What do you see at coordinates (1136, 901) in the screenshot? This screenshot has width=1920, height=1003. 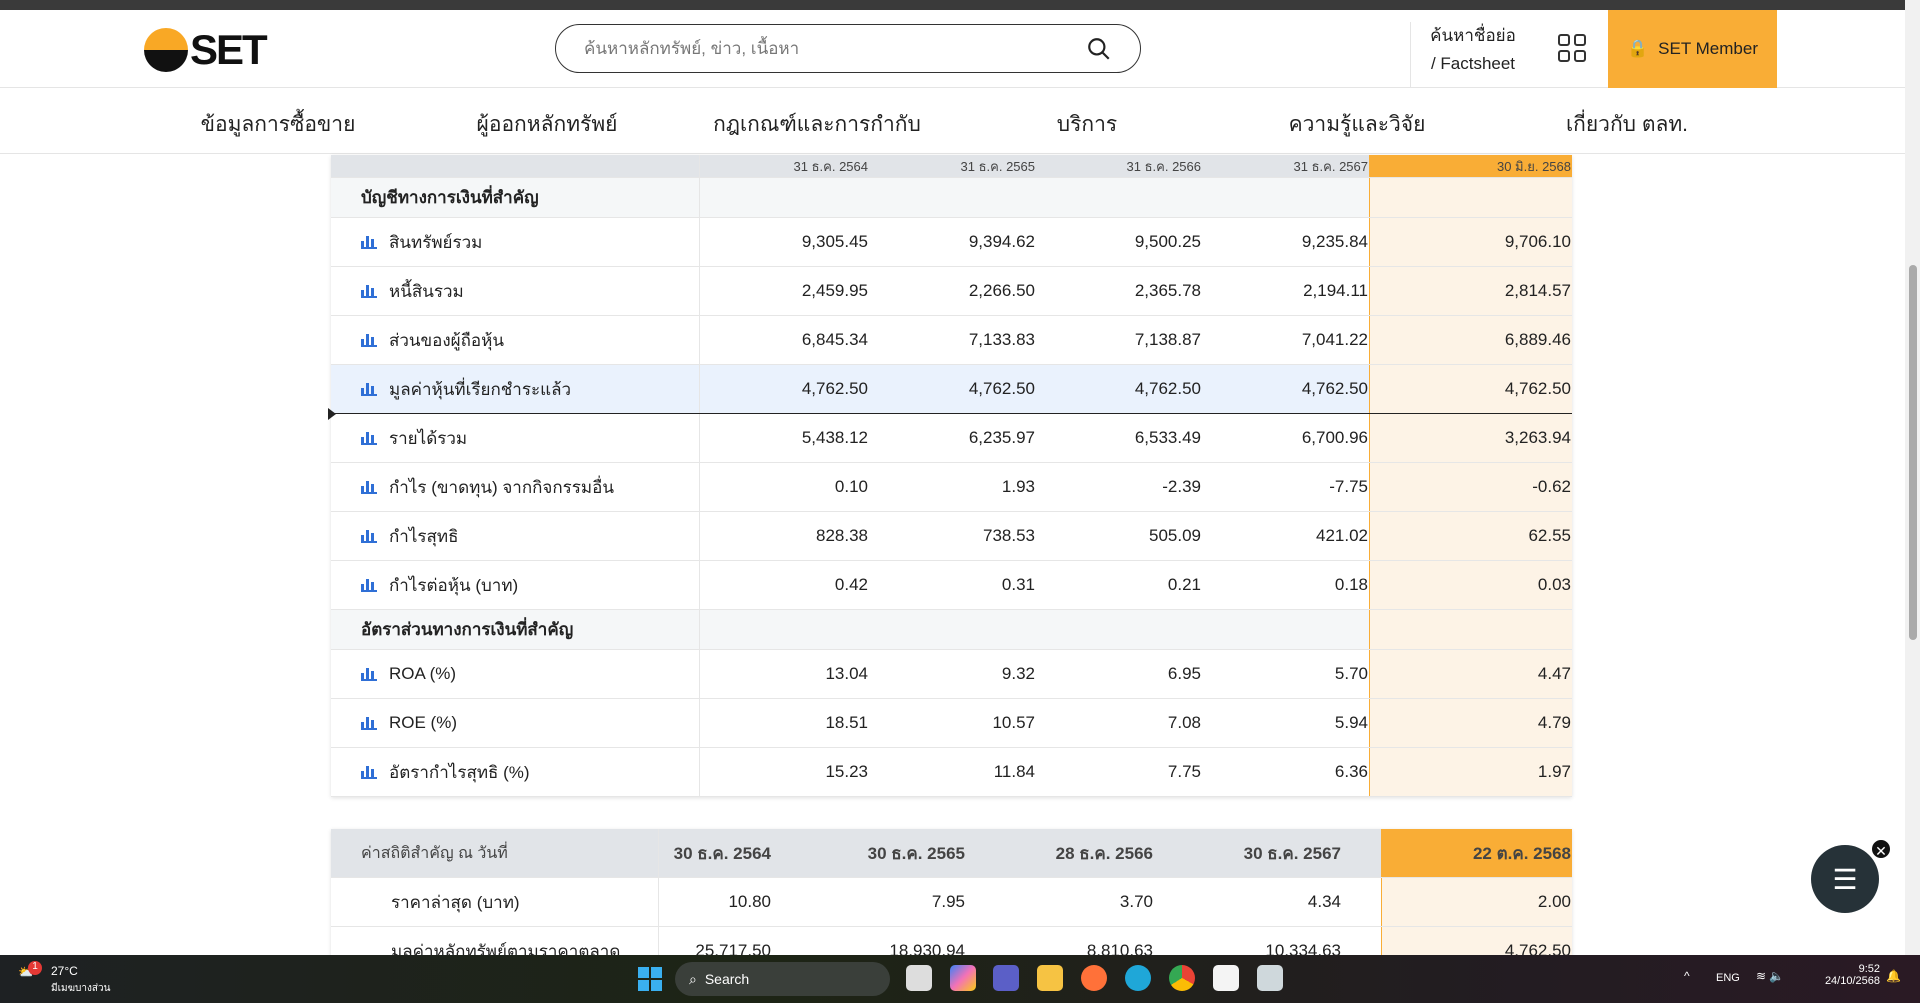 I see `value-cell: 3.70` at bounding box center [1136, 901].